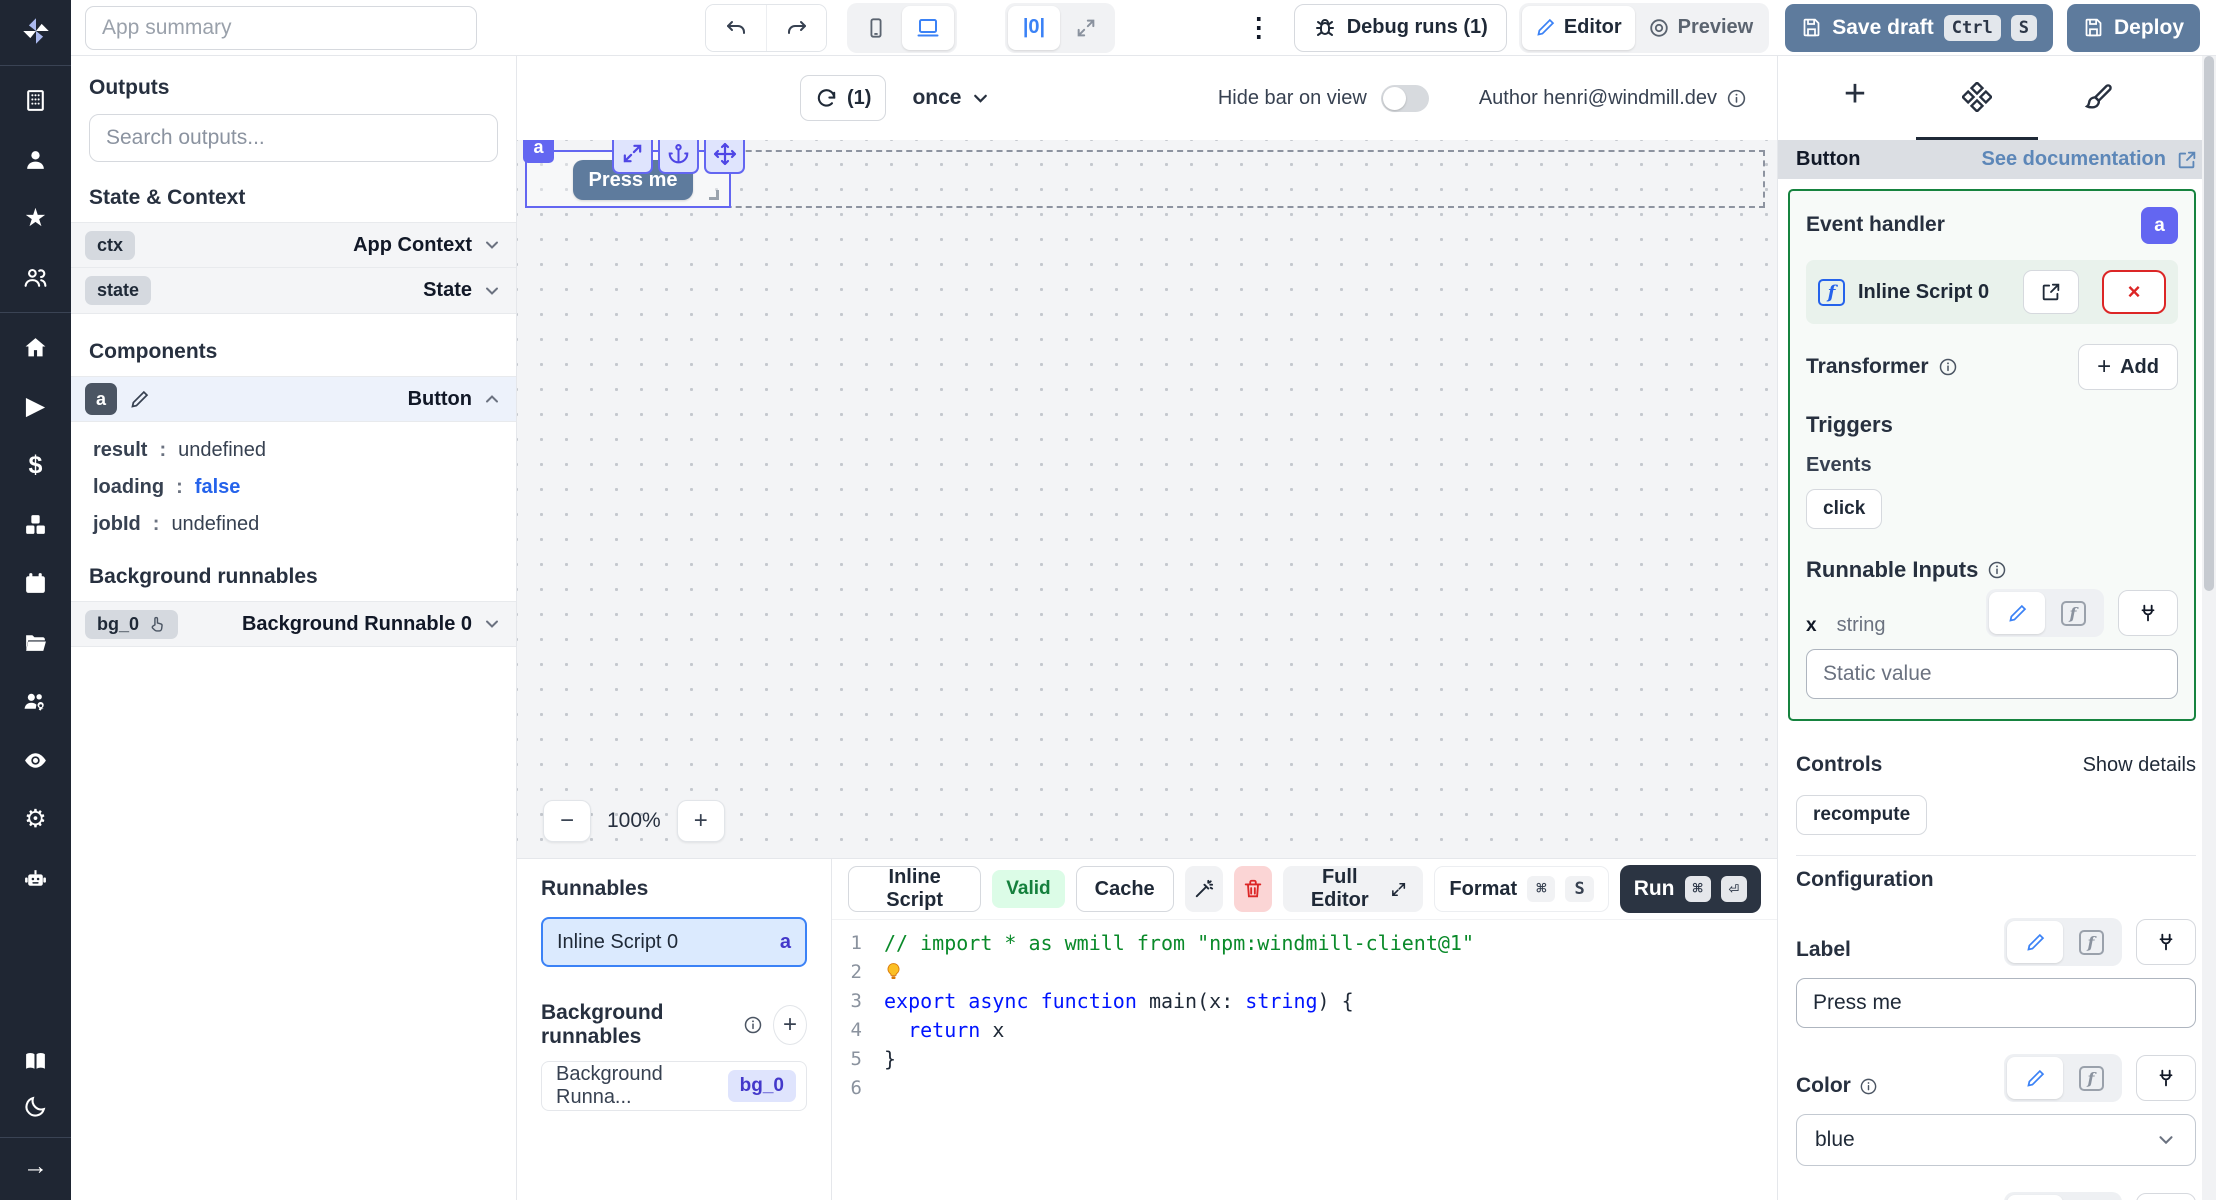  I want to click on static-value-input, so click(1992, 674).